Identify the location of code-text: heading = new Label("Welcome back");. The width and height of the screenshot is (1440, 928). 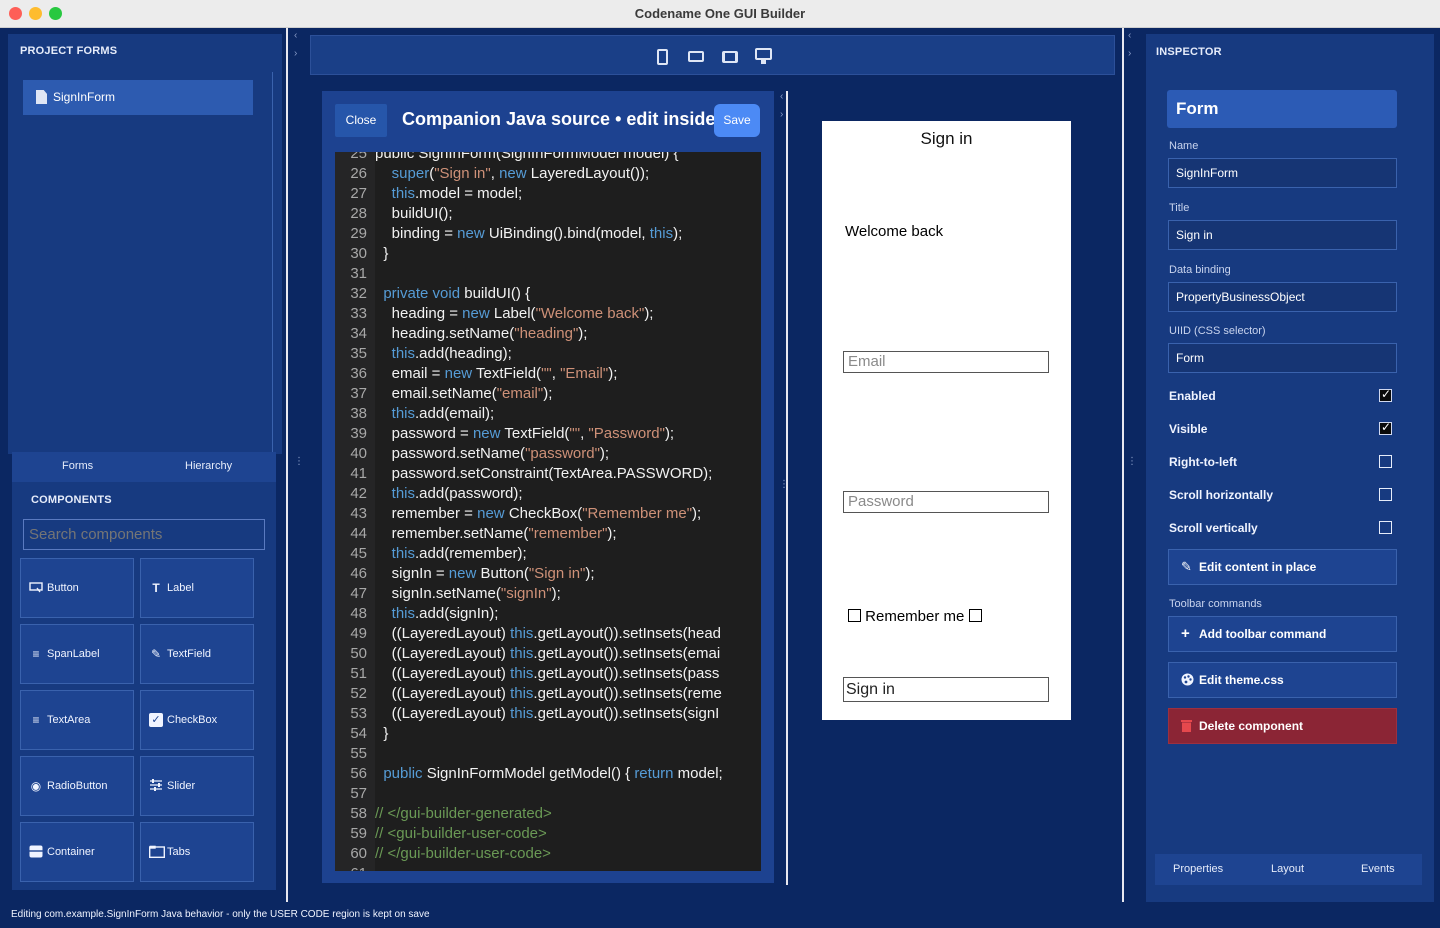
(514, 314).